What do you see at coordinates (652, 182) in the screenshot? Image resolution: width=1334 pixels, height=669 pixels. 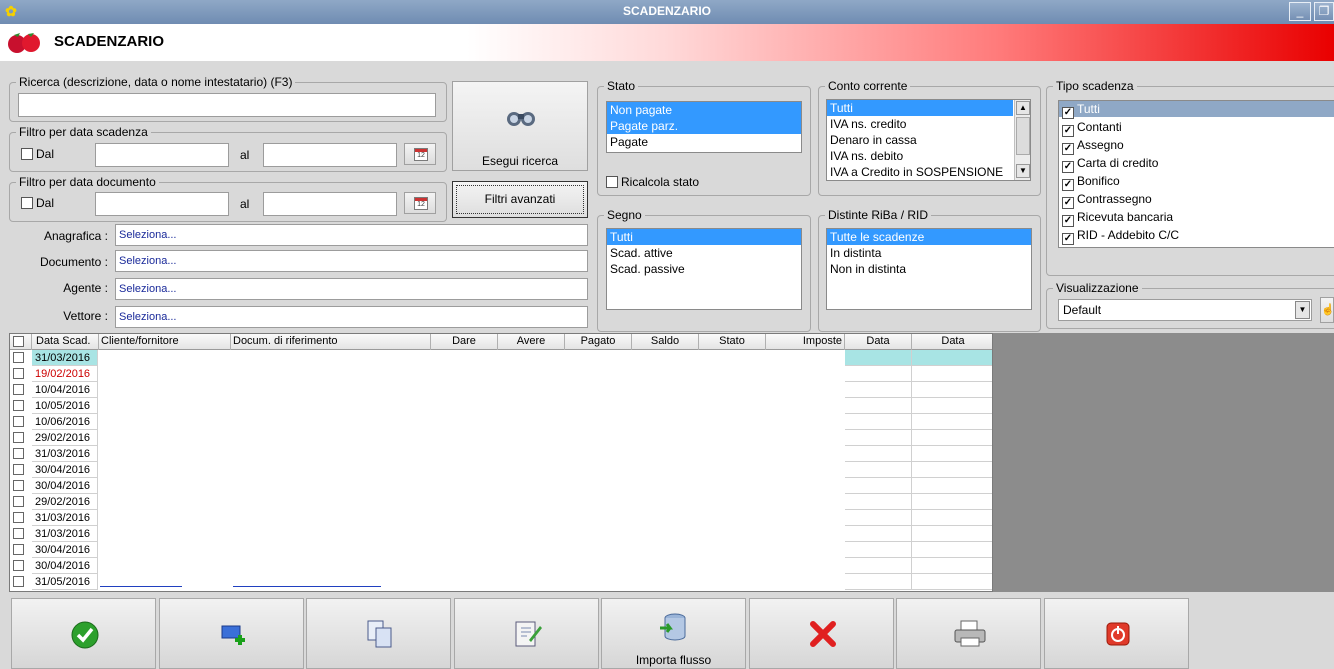 I see `ricalcola-stato-checkbox: Ricalcola stato` at bounding box center [652, 182].